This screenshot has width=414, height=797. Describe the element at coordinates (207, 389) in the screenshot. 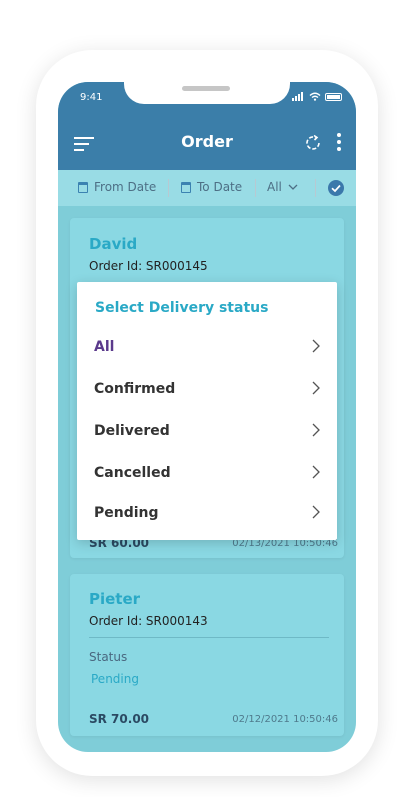

I see `status-option-confirmed: Confirmed` at that location.